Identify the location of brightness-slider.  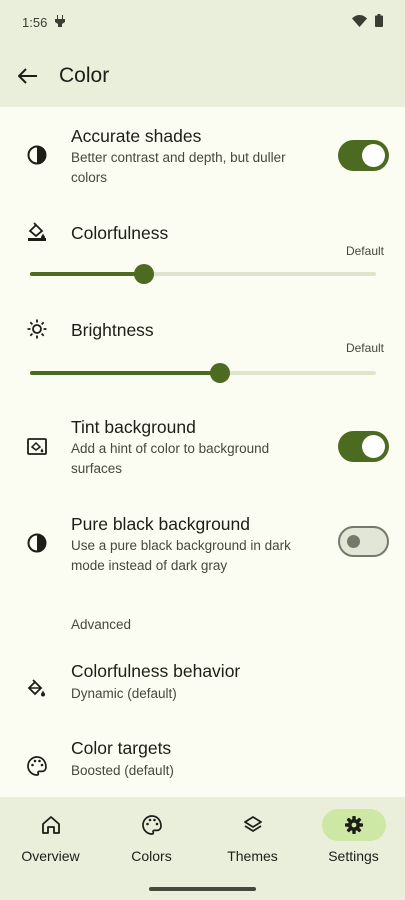
(203, 373).